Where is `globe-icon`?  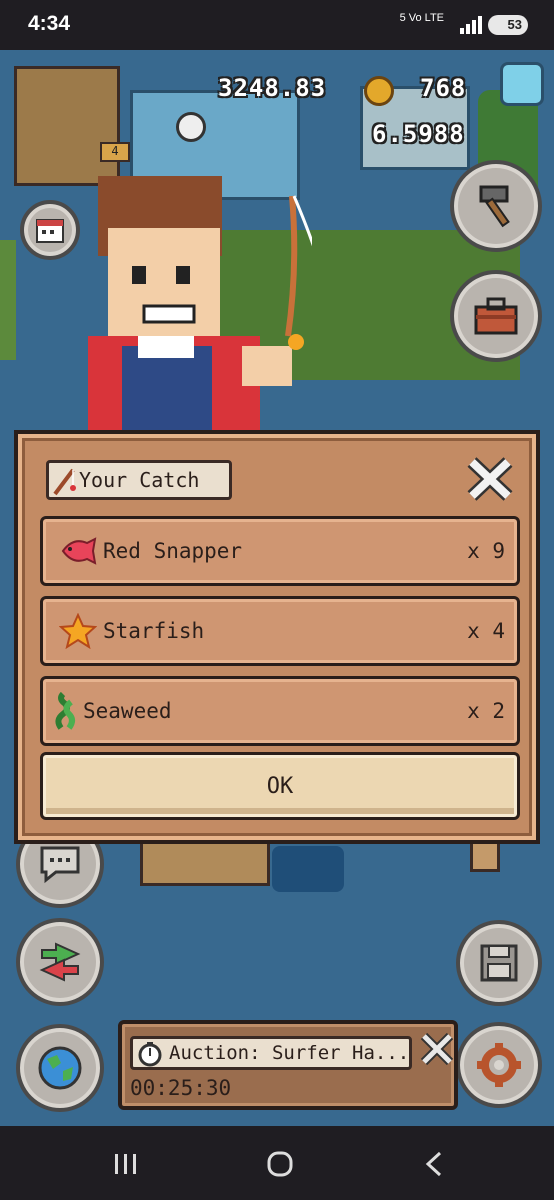 globe-icon is located at coordinates (60, 1068).